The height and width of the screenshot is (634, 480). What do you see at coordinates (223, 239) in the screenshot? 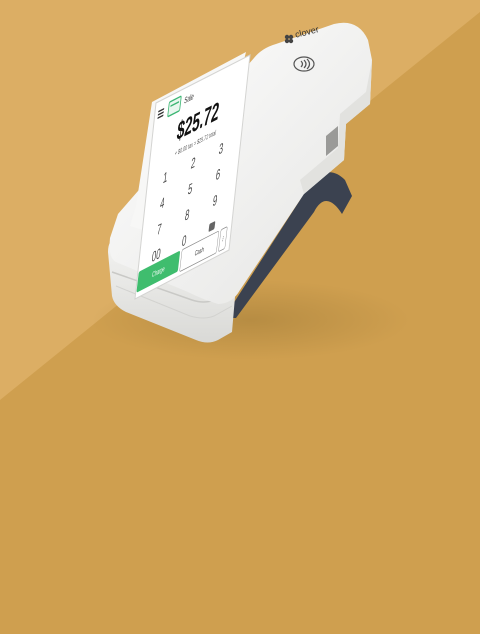
I see `more-options-button: ⁝` at bounding box center [223, 239].